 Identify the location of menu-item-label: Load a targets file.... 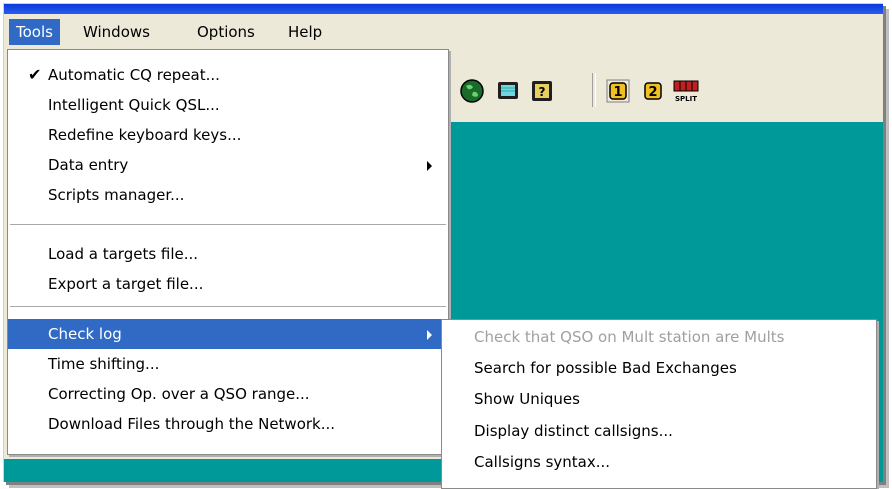
(123, 254).